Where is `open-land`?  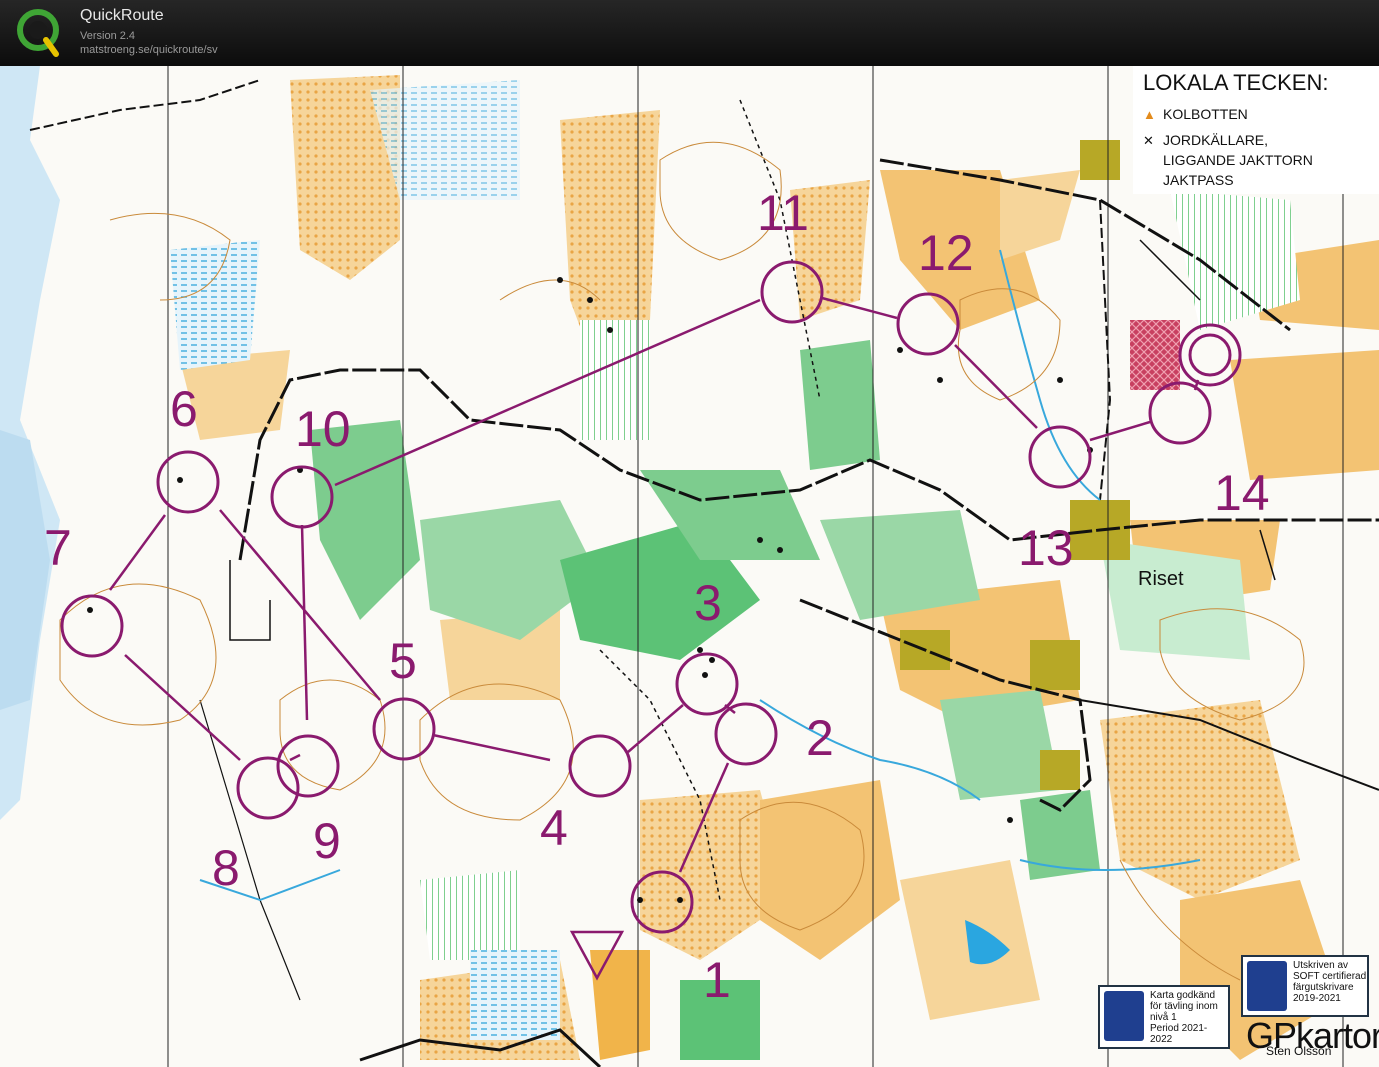 open-land is located at coordinates (1304, 415).